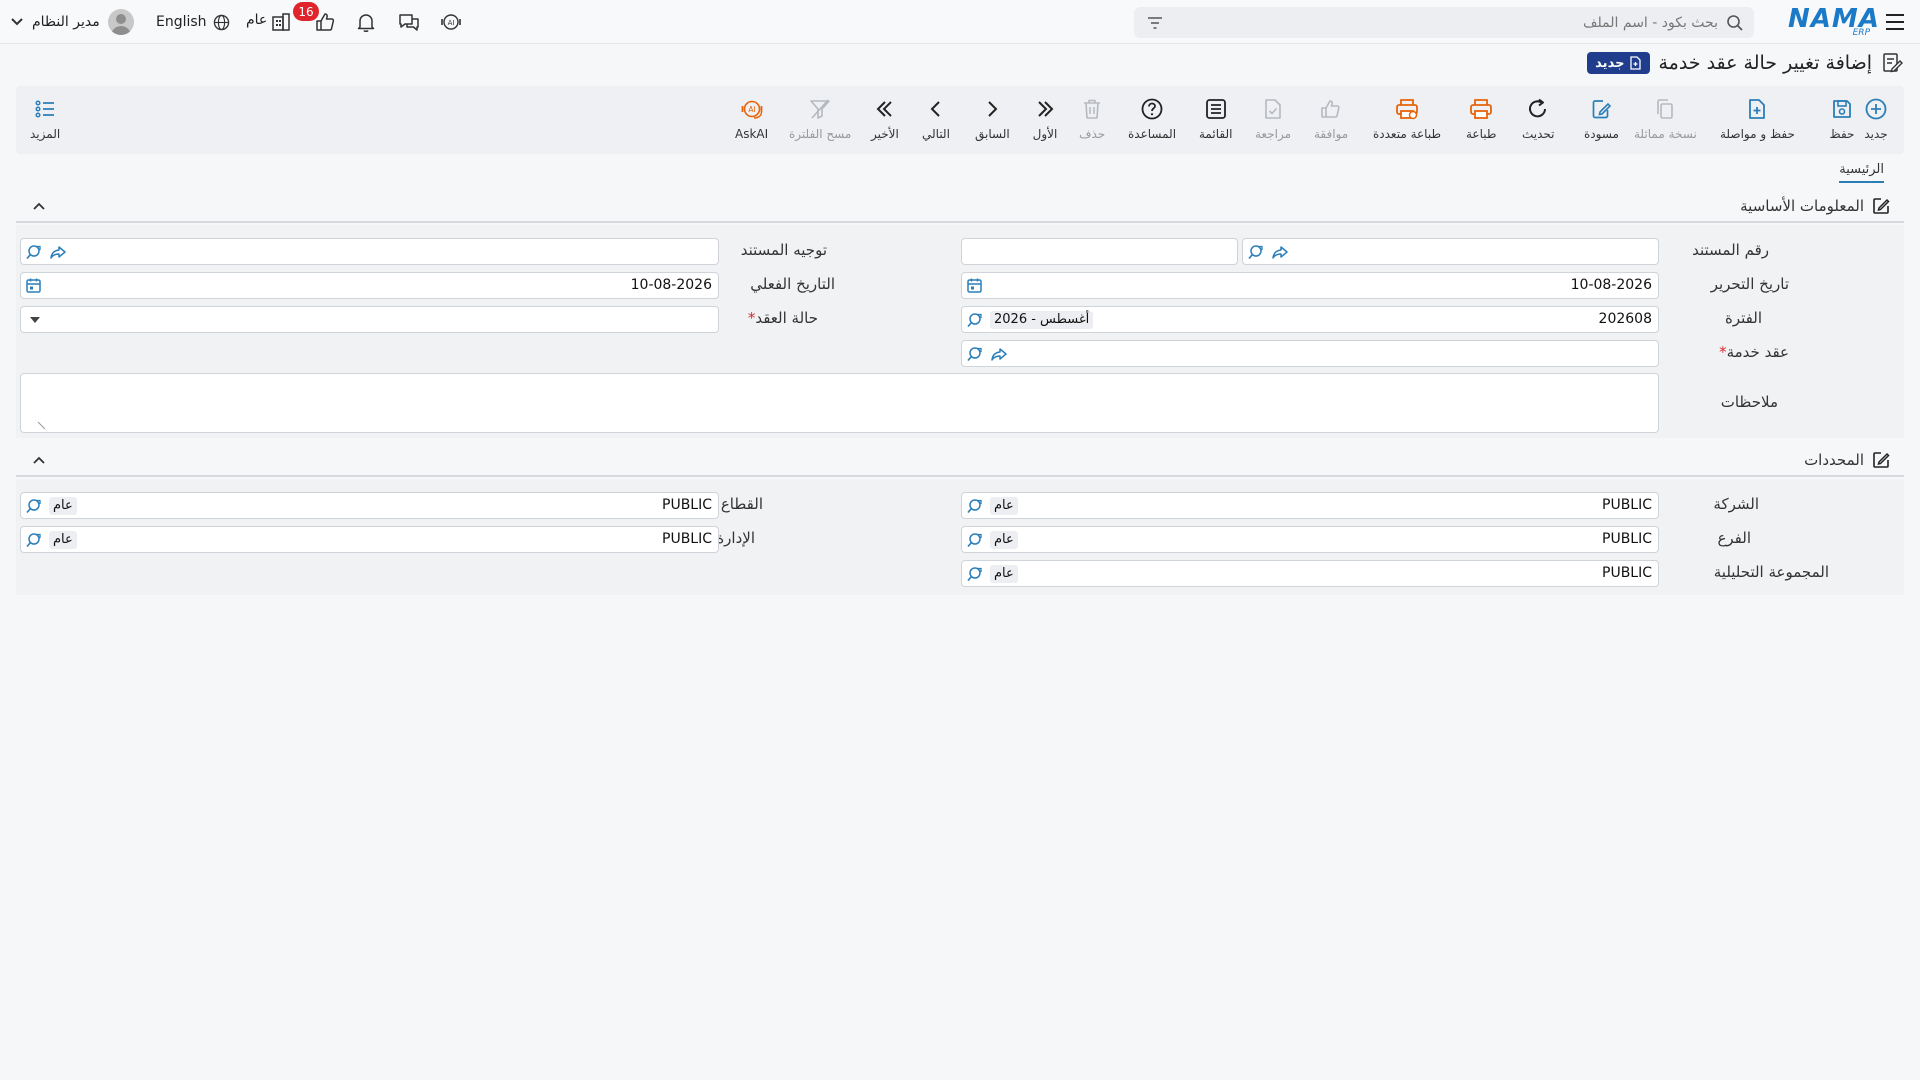 The image size is (1920, 1080). Describe the element at coordinates (409, 22) in the screenshot. I see `chat-icon` at that location.